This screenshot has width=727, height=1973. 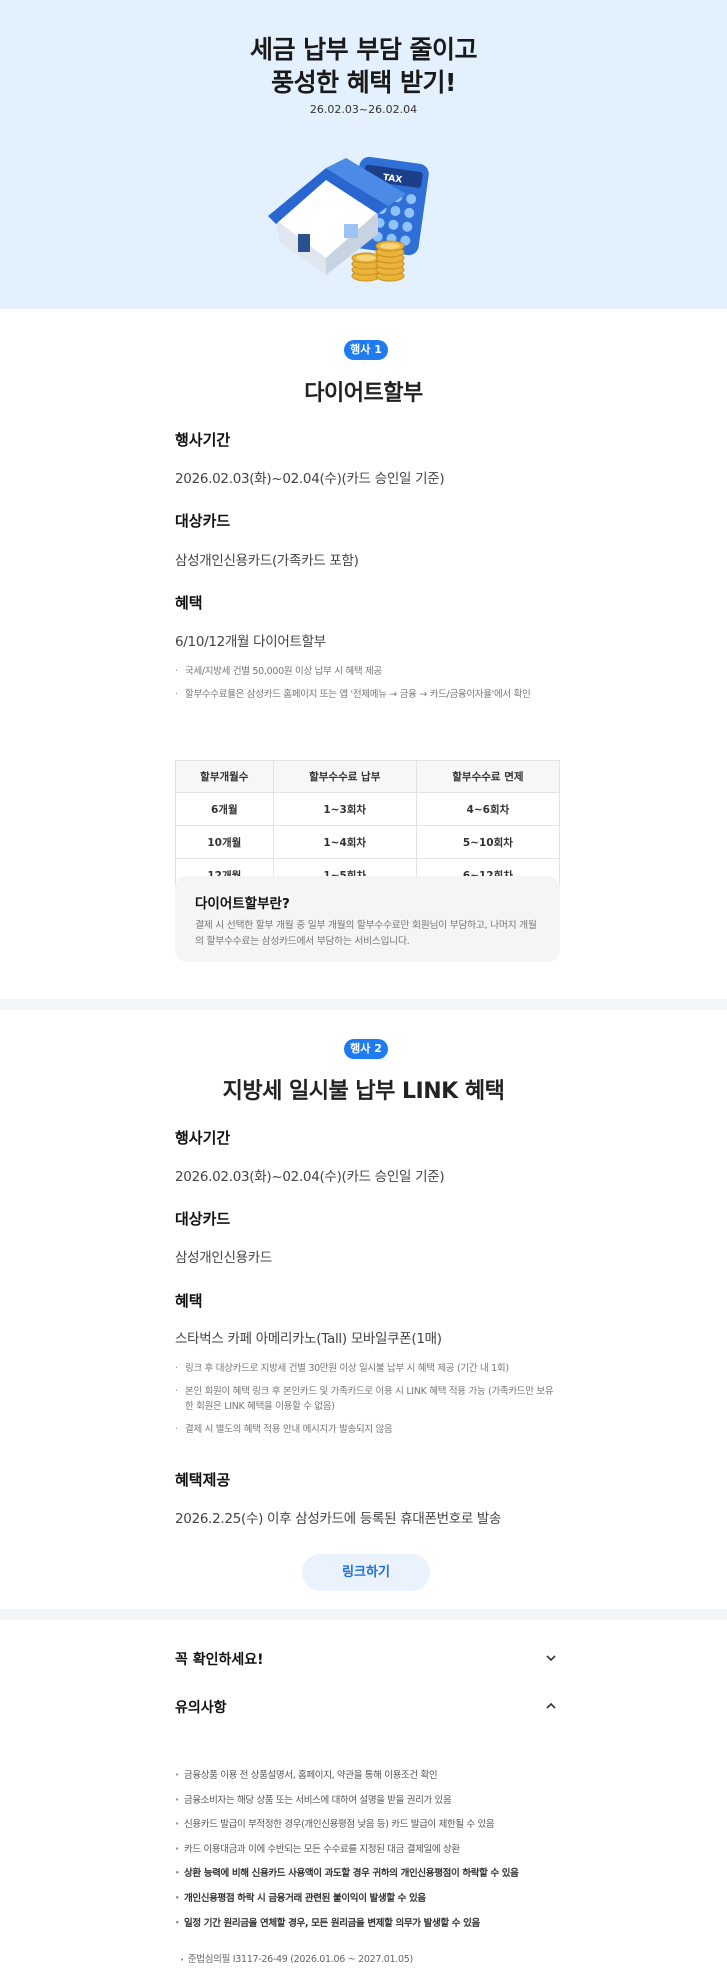 What do you see at coordinates (363, 66) in the screenshot?
I see `hero-title: 세금 납부 부담 줄이고 풍성한 혜택 받기!` at bounding box center [363, 66].